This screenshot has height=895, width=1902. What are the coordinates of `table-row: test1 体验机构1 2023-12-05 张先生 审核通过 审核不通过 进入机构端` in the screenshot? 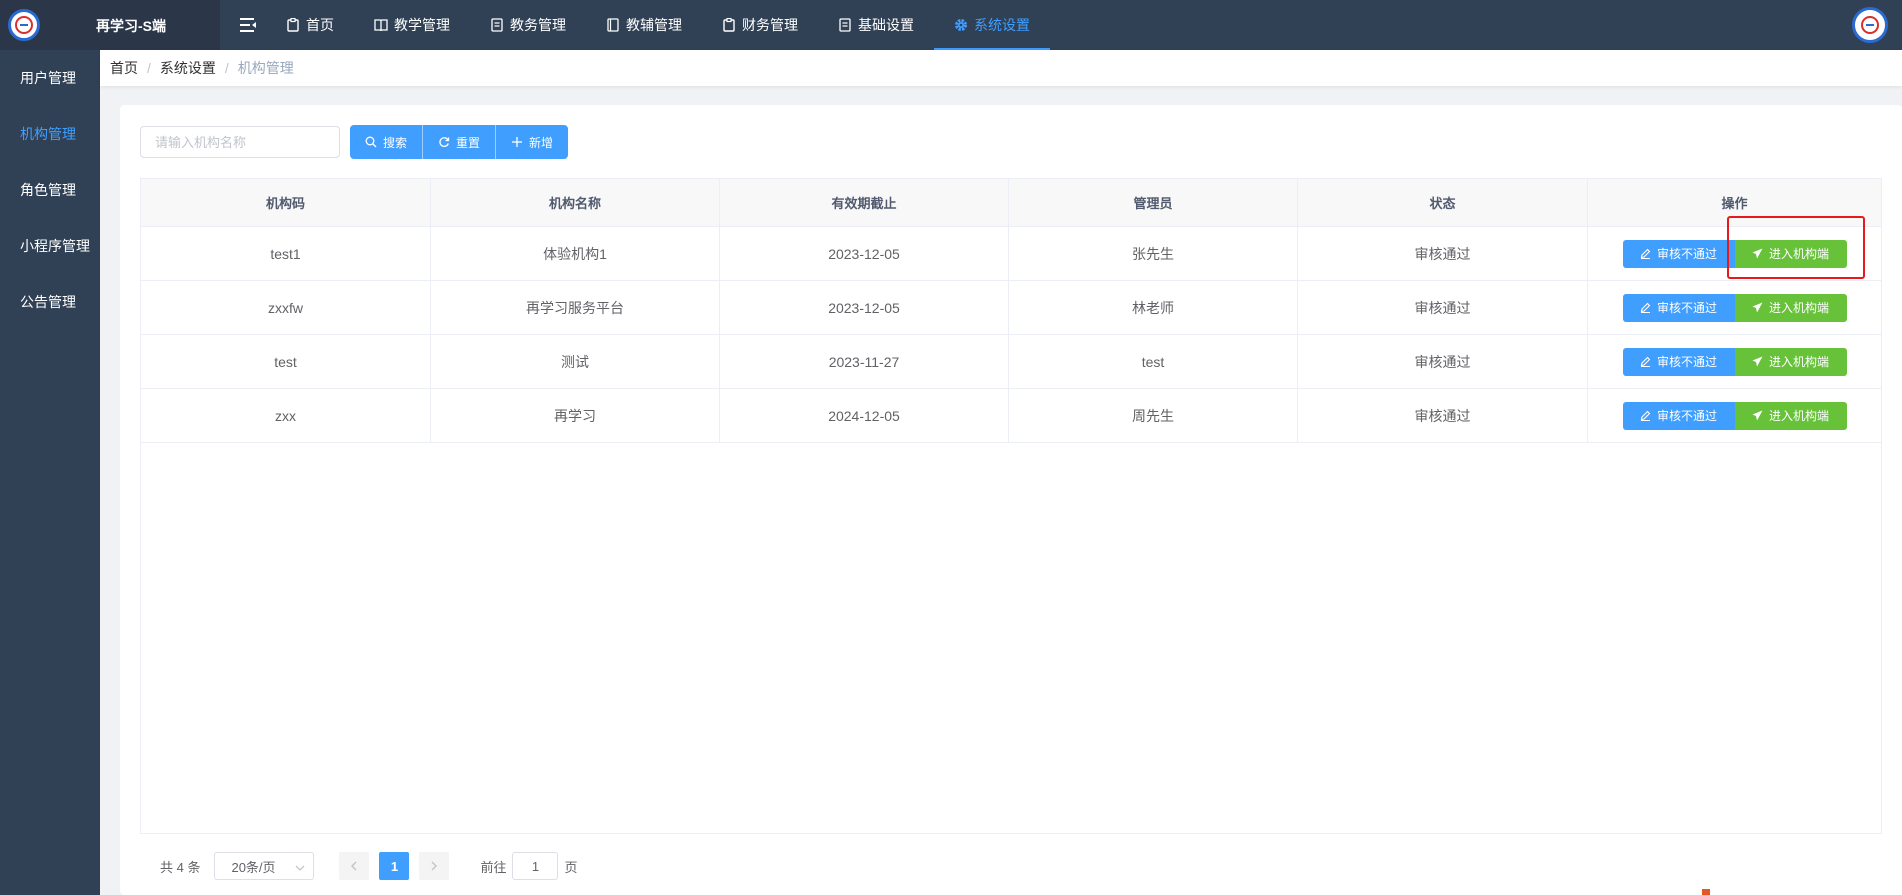 It's located at (1011, 254).